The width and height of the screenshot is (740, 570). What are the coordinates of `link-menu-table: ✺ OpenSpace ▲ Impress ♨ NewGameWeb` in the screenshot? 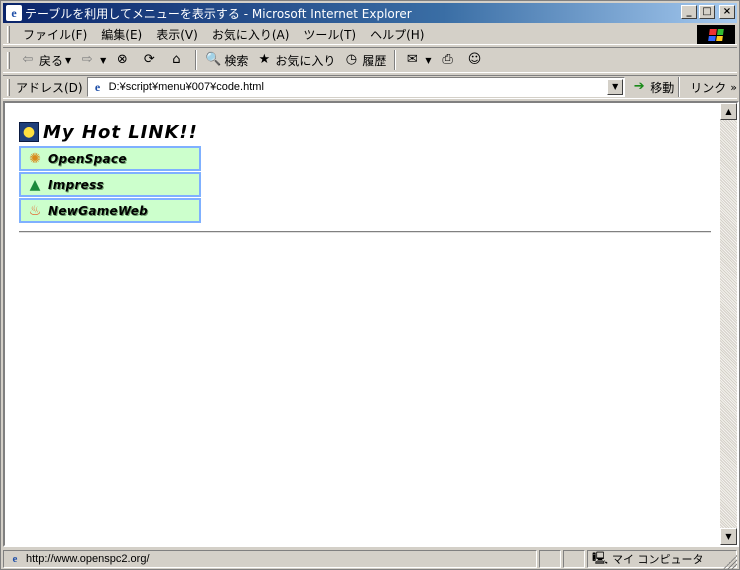 It's located at (110, 184).